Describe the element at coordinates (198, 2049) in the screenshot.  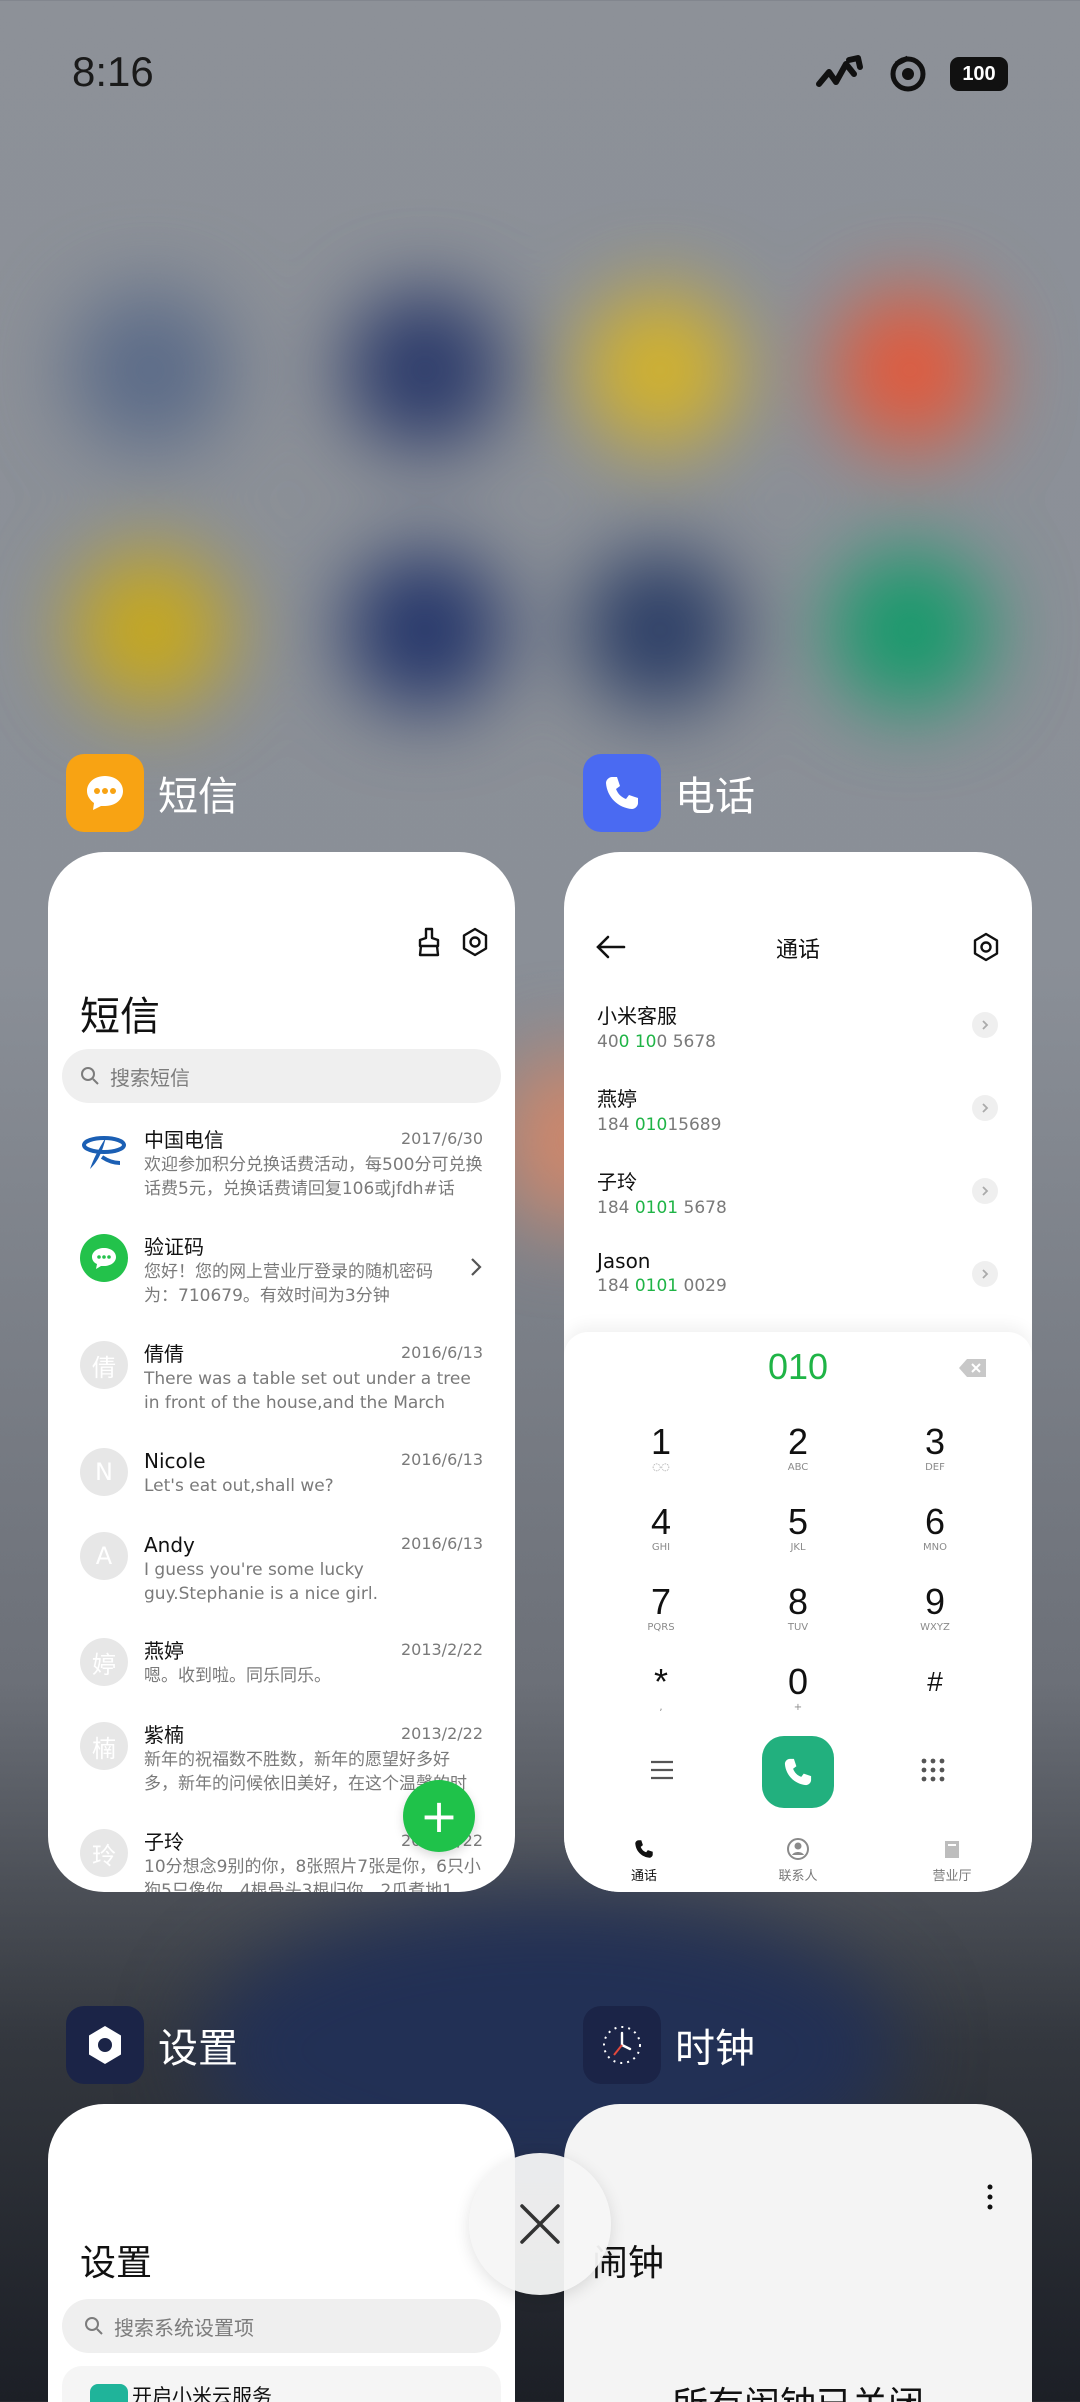
I see `settings-app-name: 设置` at that location.